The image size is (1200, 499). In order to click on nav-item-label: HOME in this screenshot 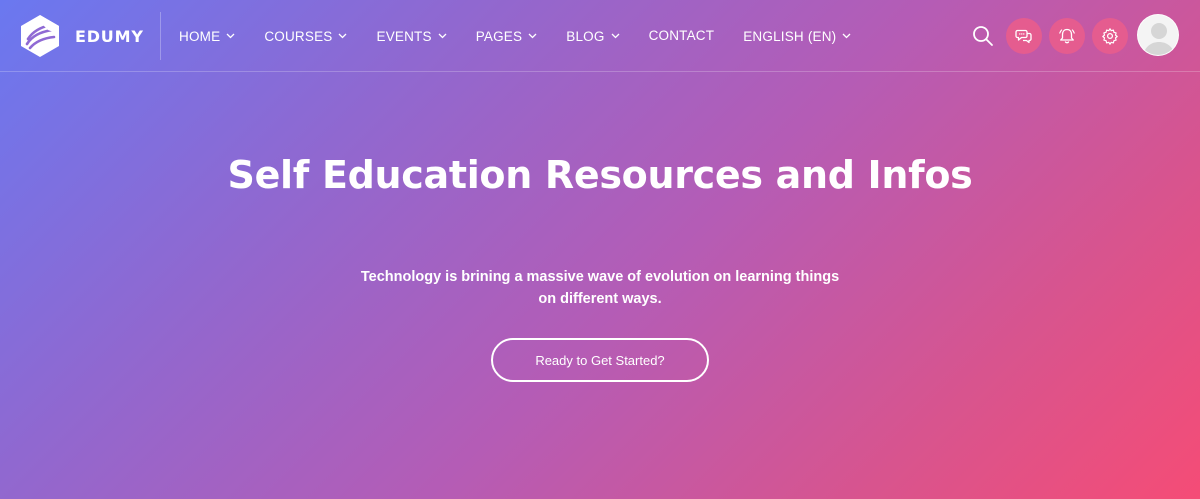, I will do `click(200, 36)`.